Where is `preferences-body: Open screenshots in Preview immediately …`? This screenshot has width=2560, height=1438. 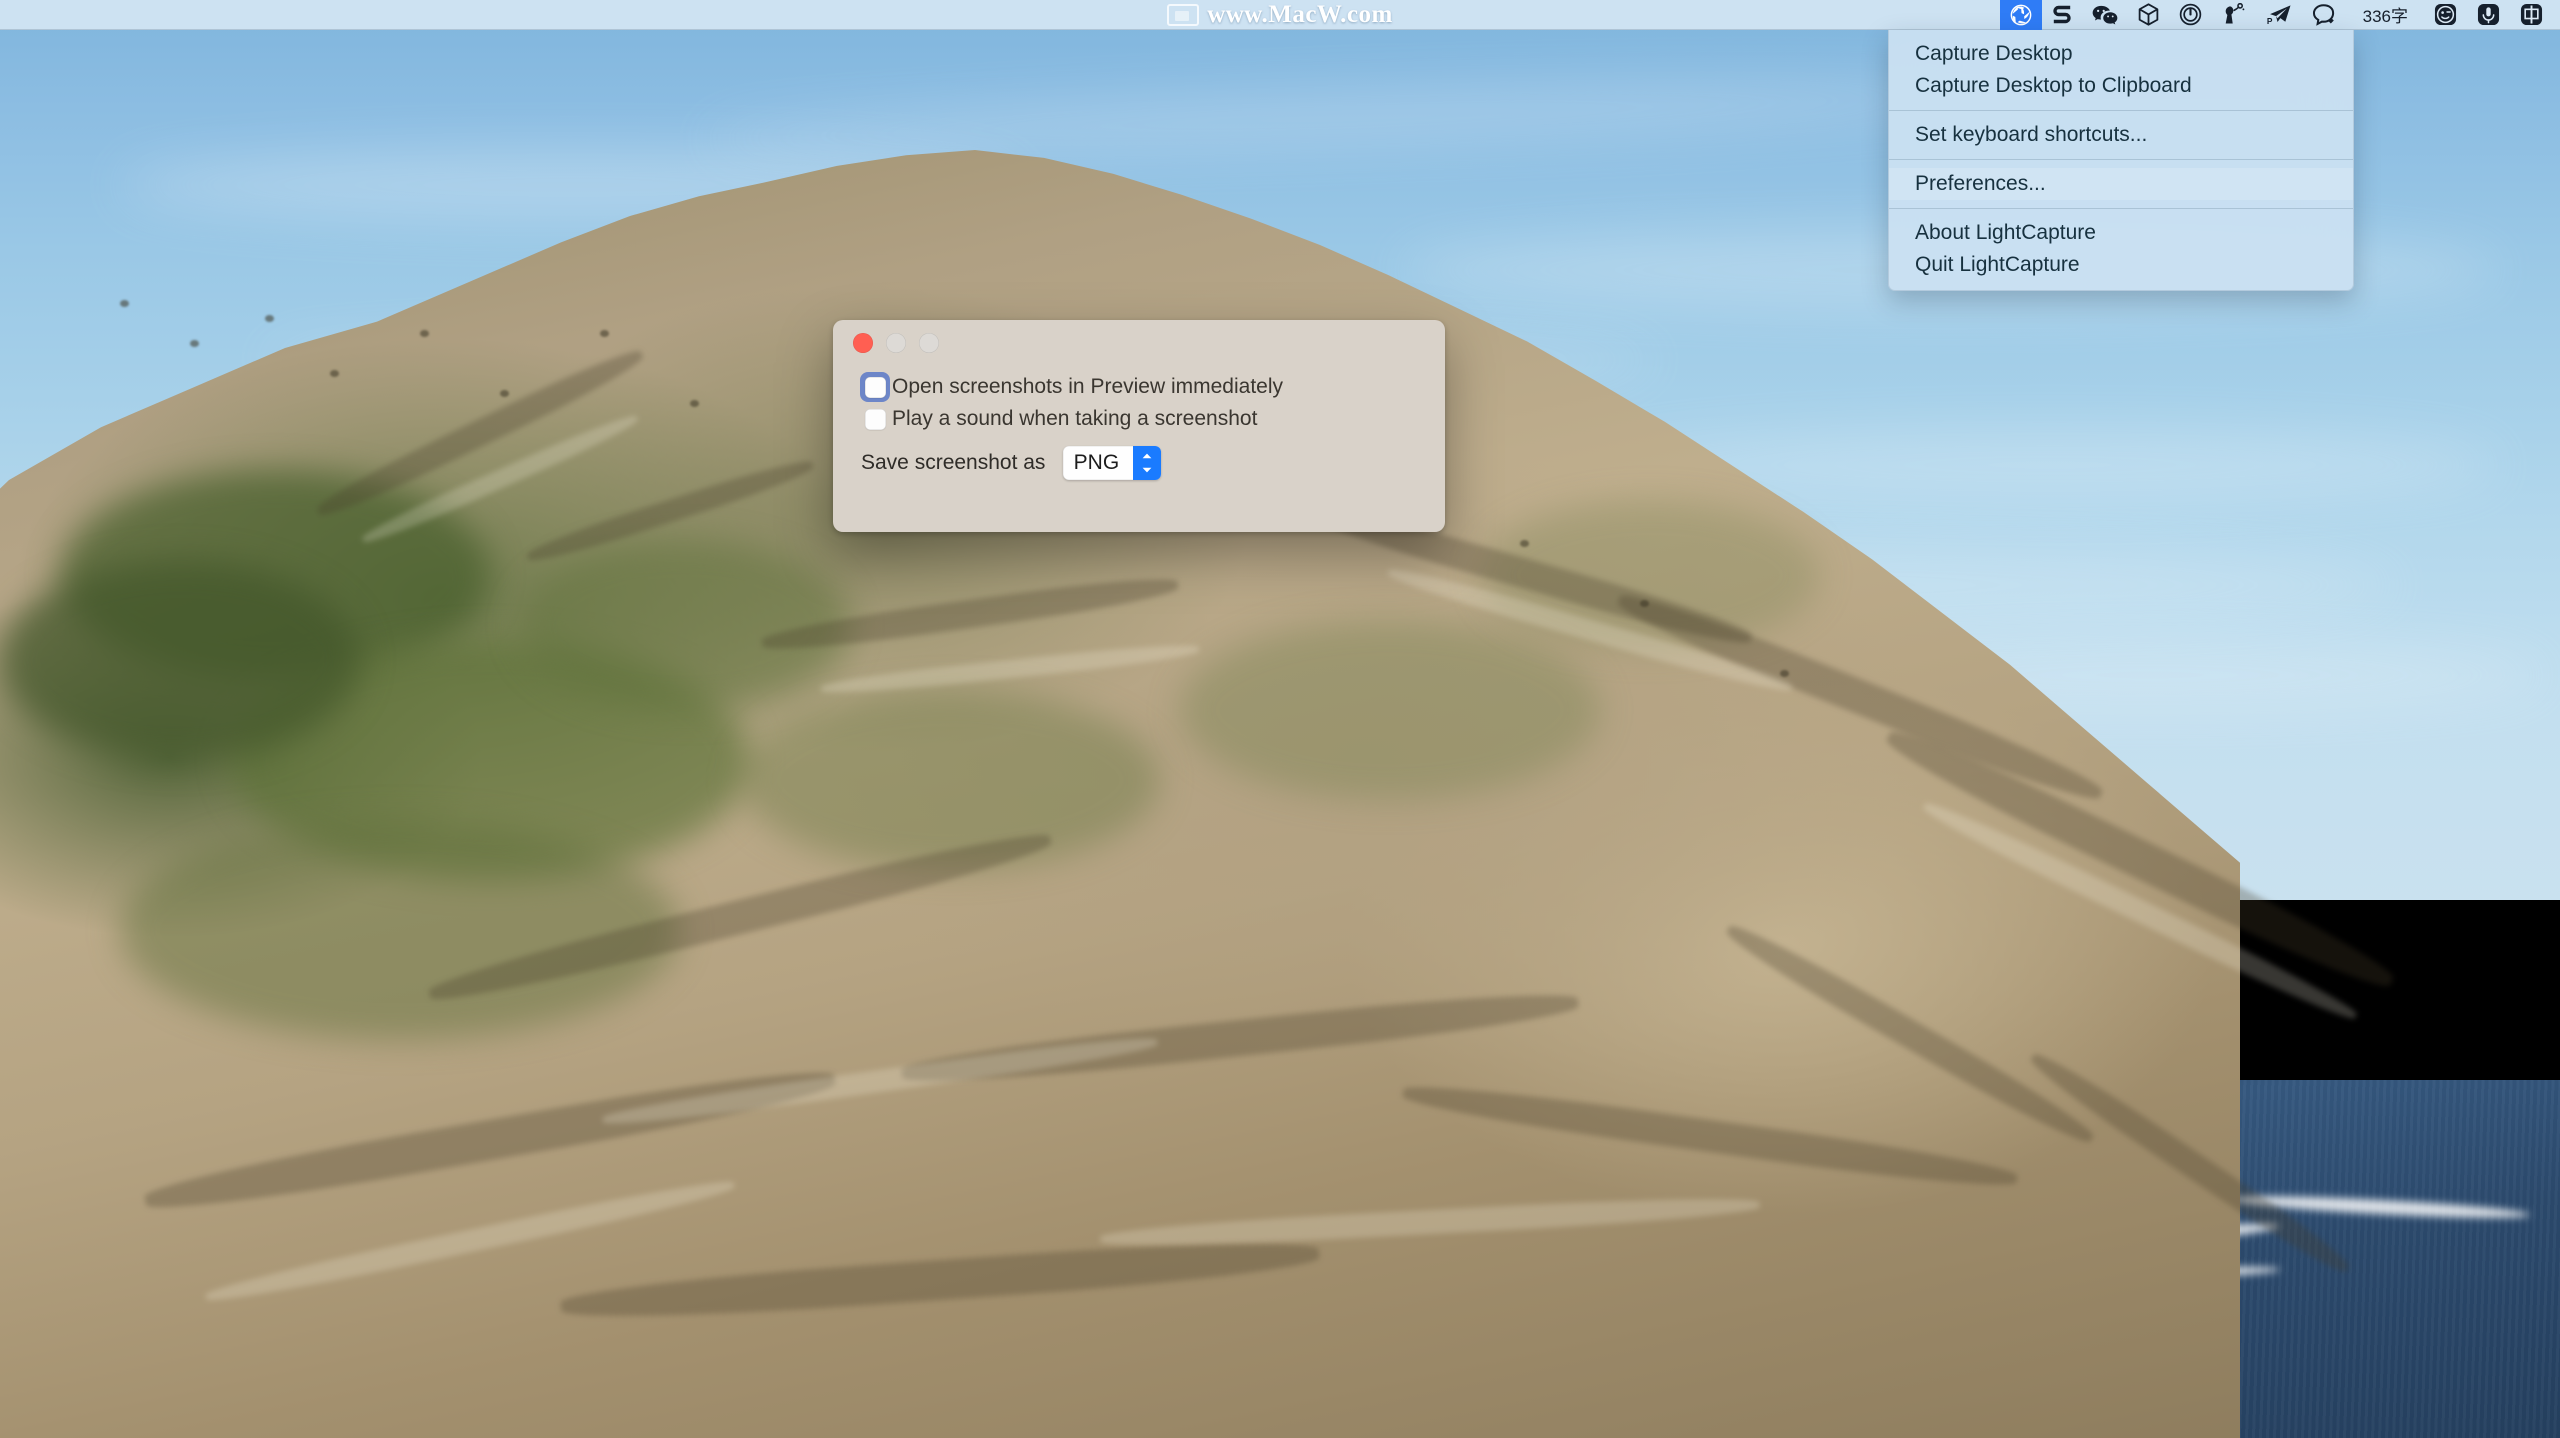 preferences-body: Open screenshots in Preview immediately … is located at coordinates (1139, 425).